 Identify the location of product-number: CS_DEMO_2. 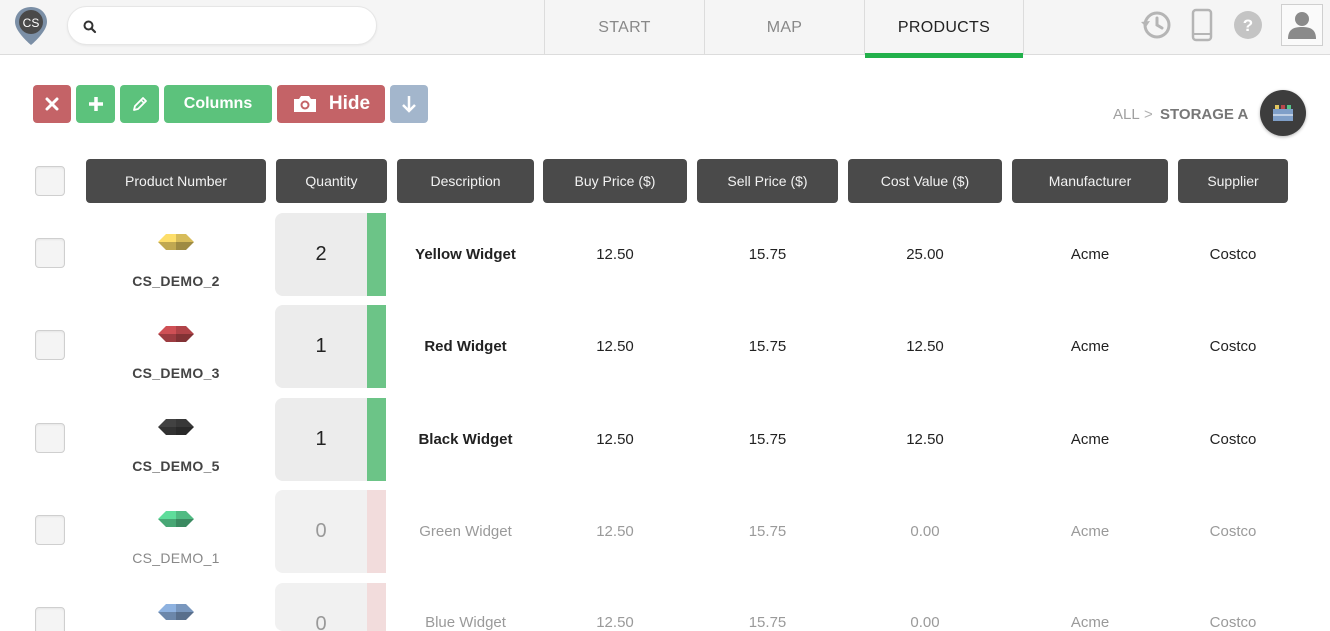
(176, 281).